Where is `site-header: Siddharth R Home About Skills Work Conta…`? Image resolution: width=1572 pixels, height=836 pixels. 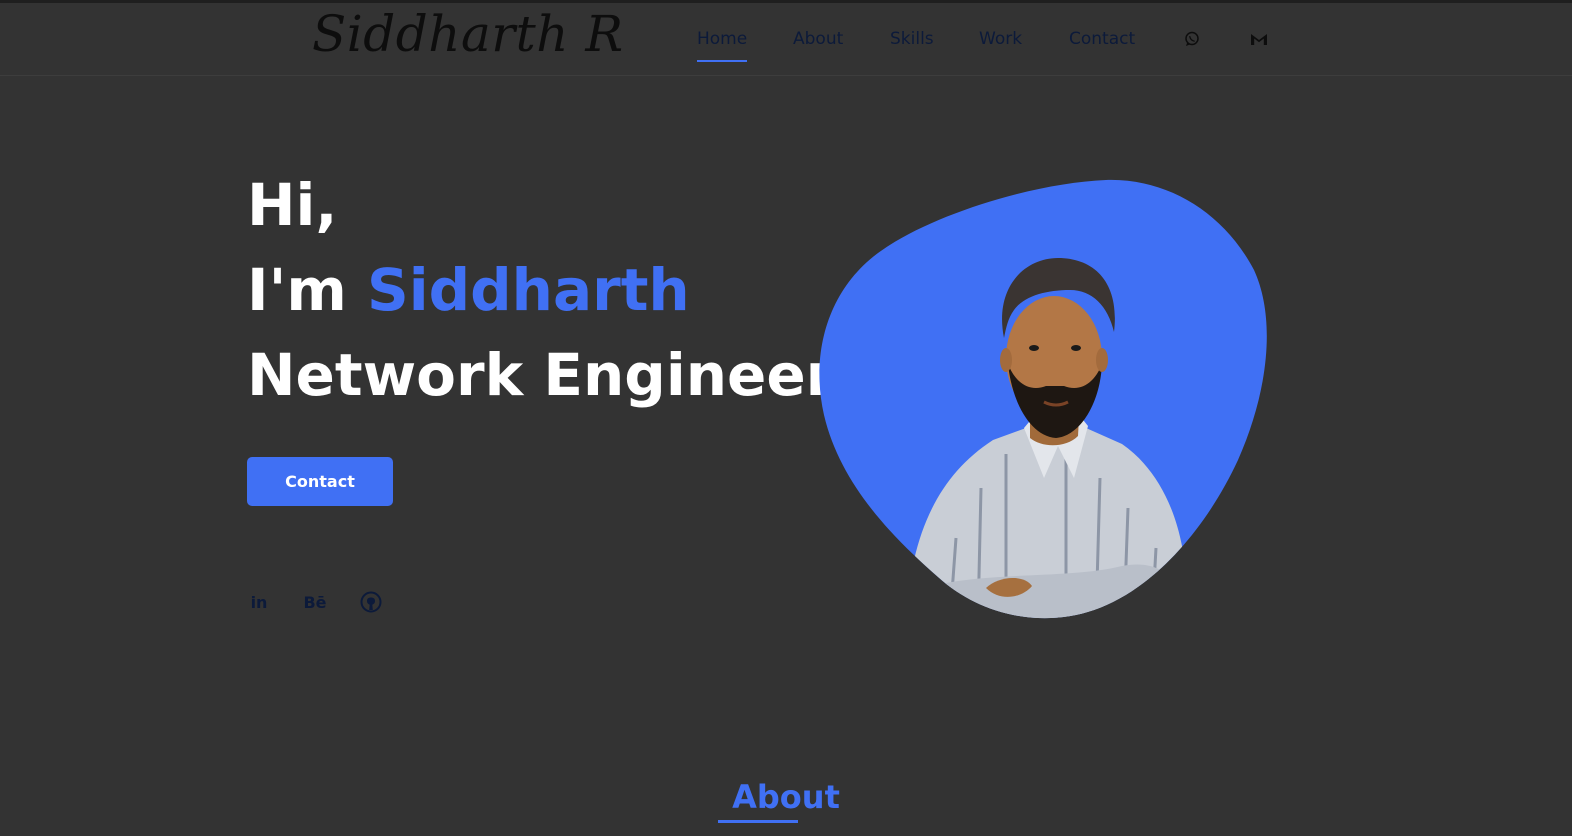 site-header: Siddharth R Home About Skills Work Conta… is located at coordinates (786, 39).